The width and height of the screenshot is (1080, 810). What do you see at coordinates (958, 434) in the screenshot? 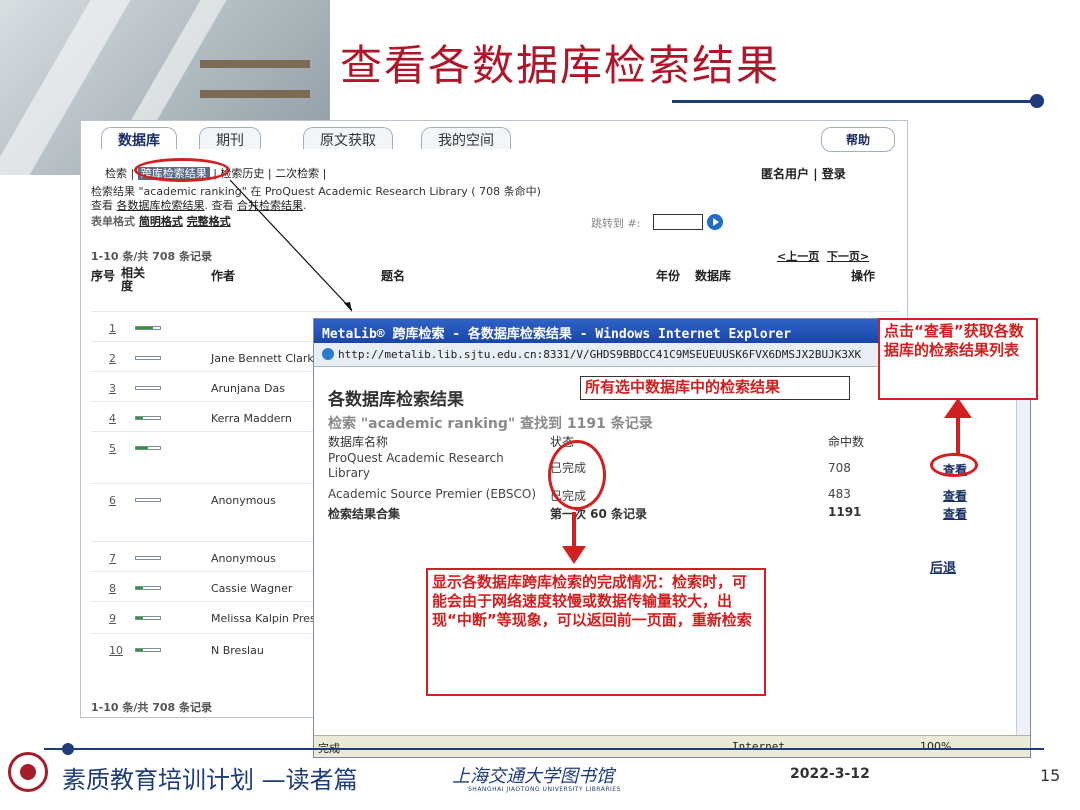
I see `arrow-up-shaft` at bounding box center [958, 434].